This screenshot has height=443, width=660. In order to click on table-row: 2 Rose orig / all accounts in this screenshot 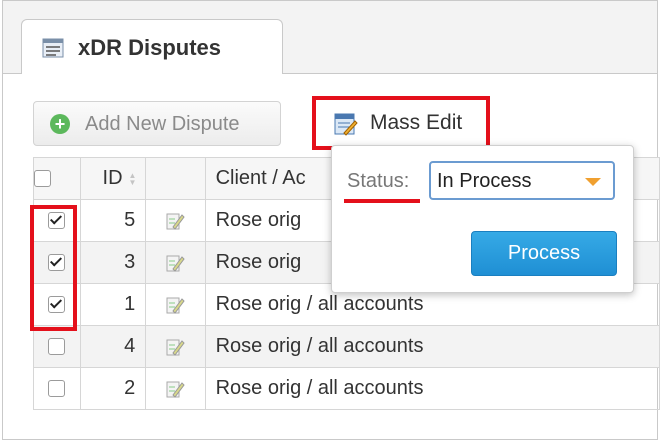, I will do `click(346, 388)`.